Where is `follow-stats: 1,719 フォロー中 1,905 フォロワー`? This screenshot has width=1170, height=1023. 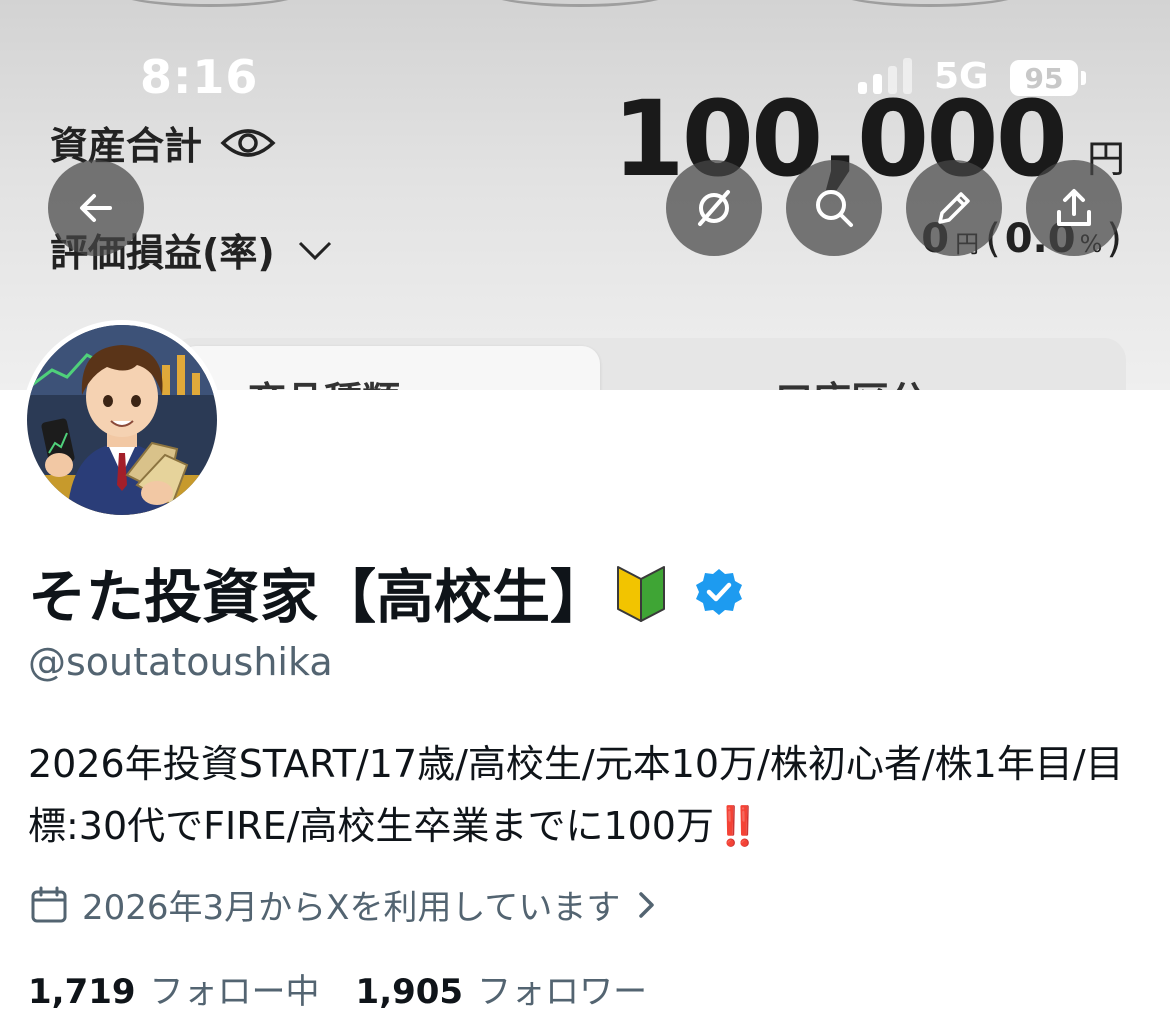 follow-stats: 1,719 フォロー中 1,905 フォロワー is located at coordinates (337, 988).